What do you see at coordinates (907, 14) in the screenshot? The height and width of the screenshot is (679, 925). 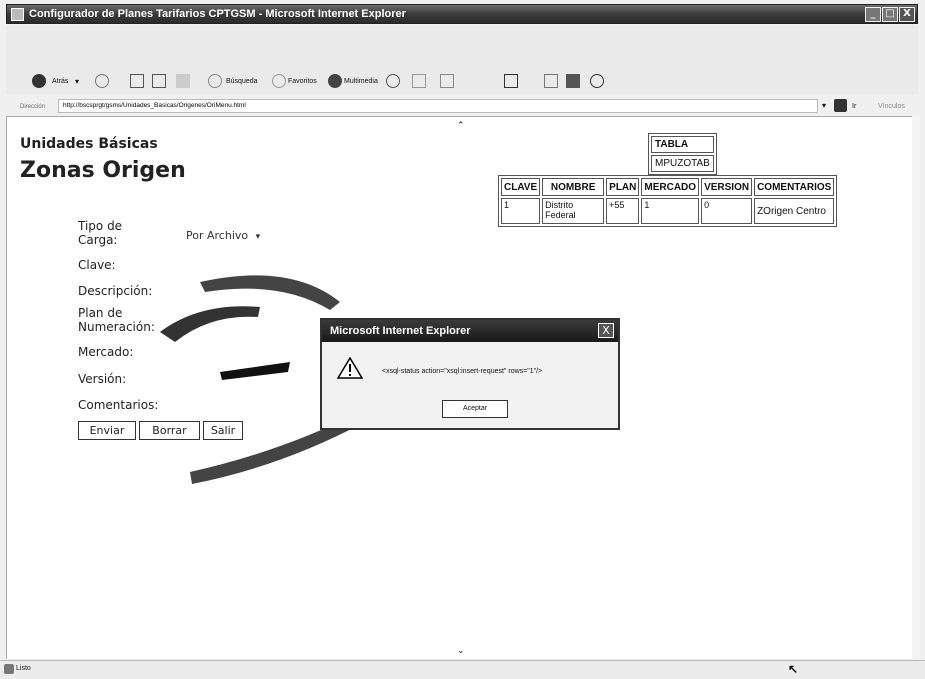 I see `close-window-button: X` at bounding box center [907, 14].